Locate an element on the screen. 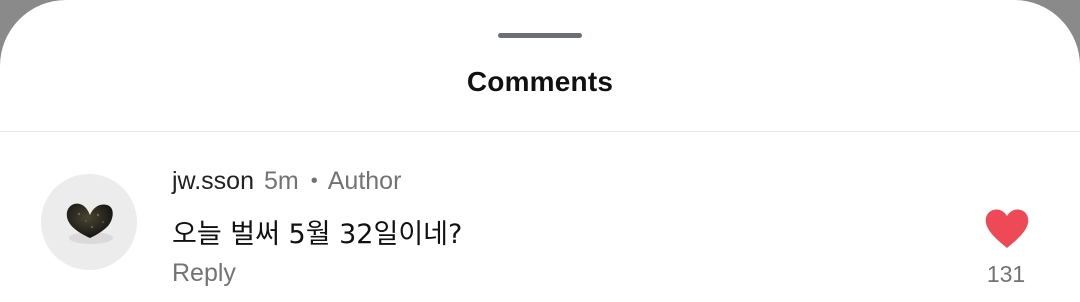 The image size is (1080, 302). heart-filled-icon is located at coordinates (1007, 228).